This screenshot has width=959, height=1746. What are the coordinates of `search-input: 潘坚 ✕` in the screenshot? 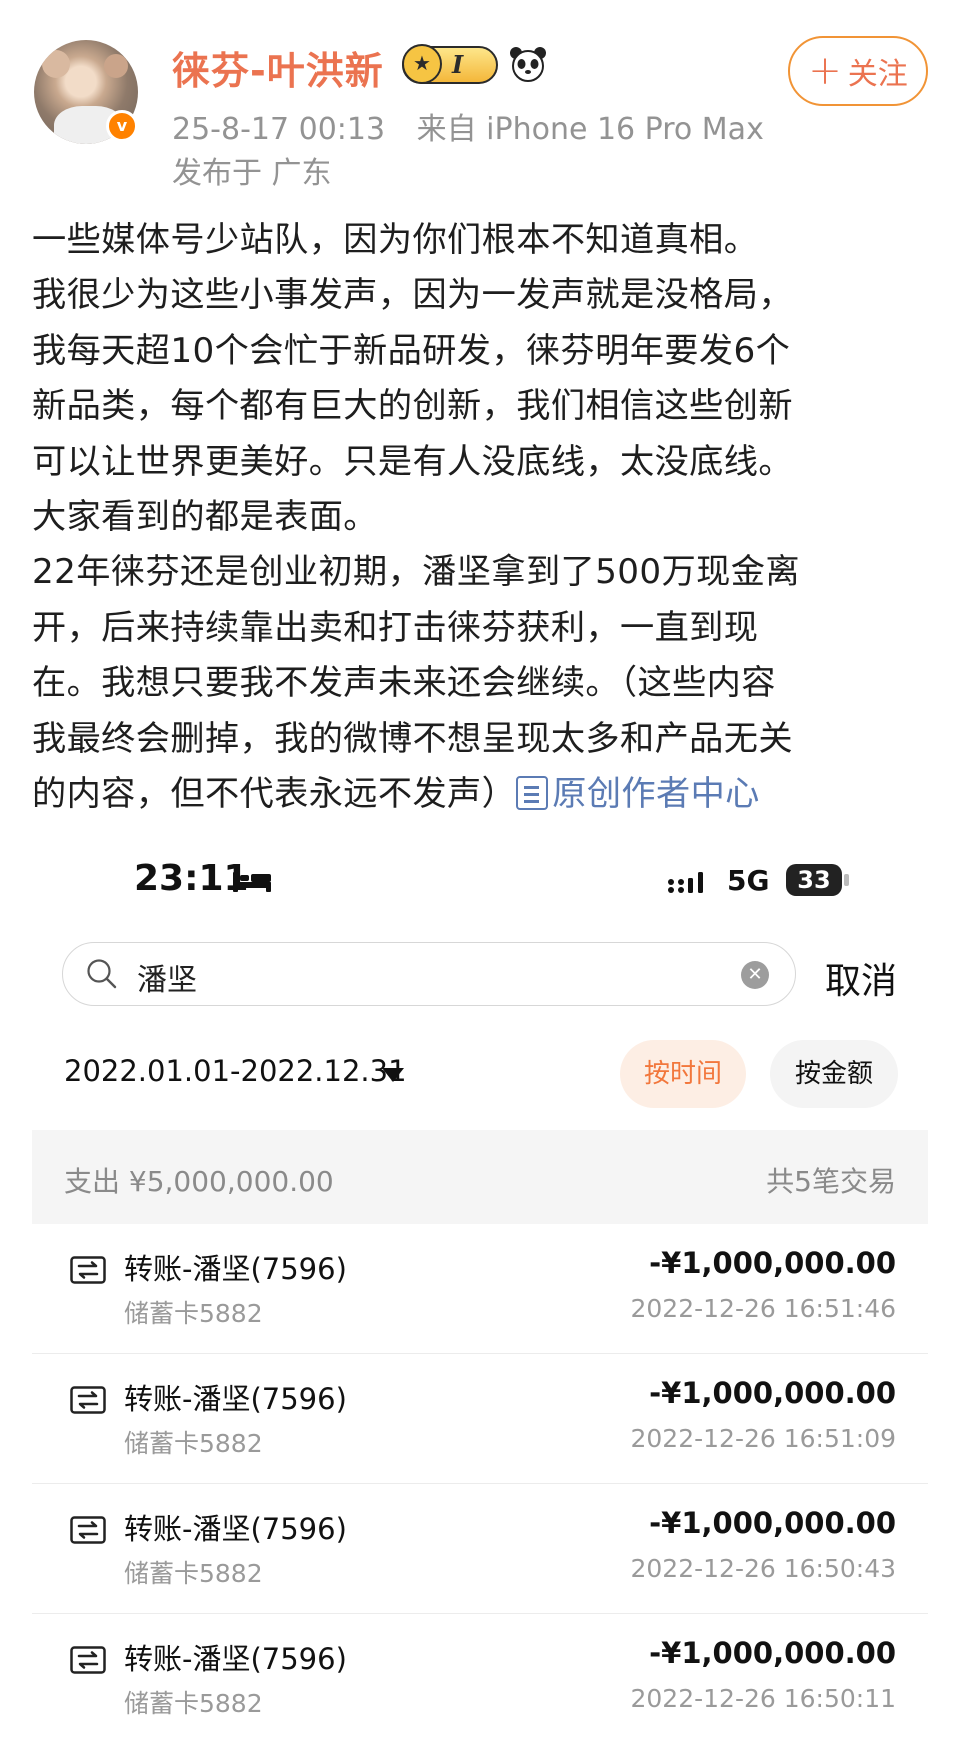 It's located at (429, 974).